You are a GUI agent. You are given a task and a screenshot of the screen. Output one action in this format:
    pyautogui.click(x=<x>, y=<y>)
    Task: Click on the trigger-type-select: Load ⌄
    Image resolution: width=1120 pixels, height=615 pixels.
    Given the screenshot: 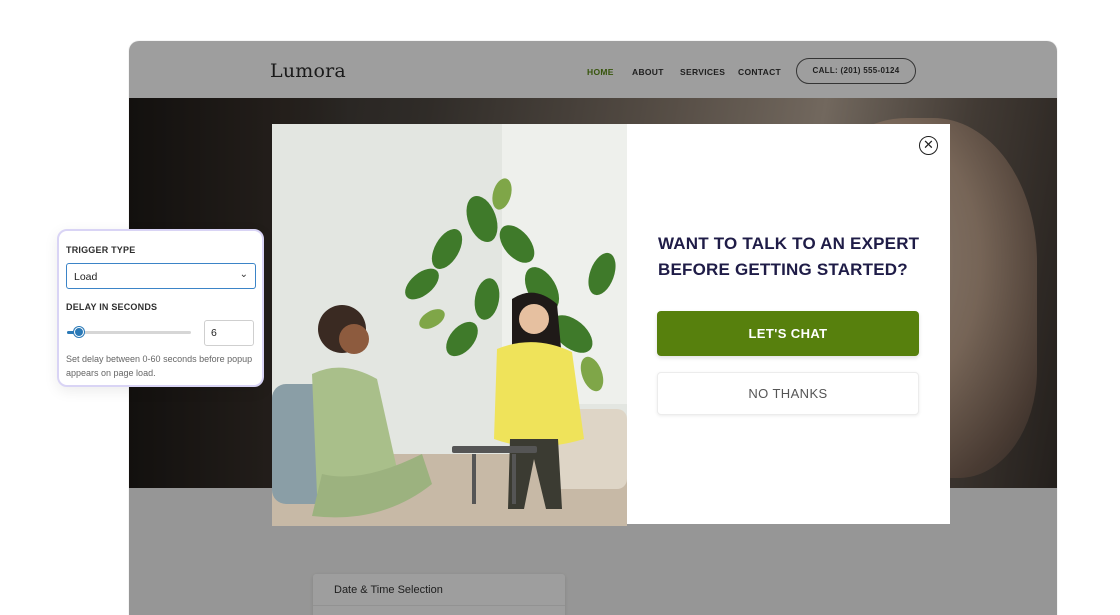 What is the action you would take?
    pyautogui.click(x=161, y=276)
    